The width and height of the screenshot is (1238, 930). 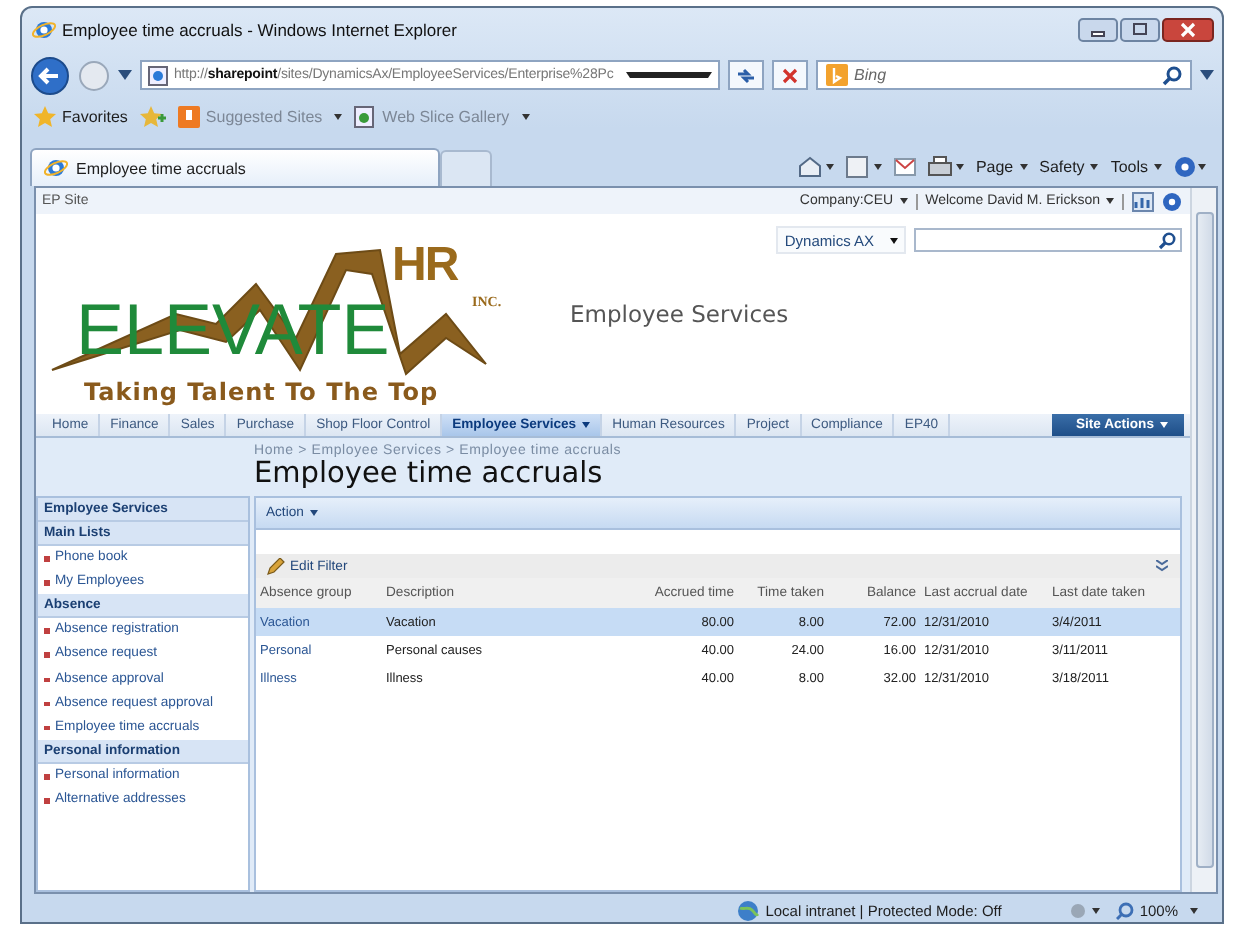 What do you see at coordinates (261, 392) in the screenshot?
I see `logo-tagline: Taking Talent To The Top` at bounding box center [261, 392].